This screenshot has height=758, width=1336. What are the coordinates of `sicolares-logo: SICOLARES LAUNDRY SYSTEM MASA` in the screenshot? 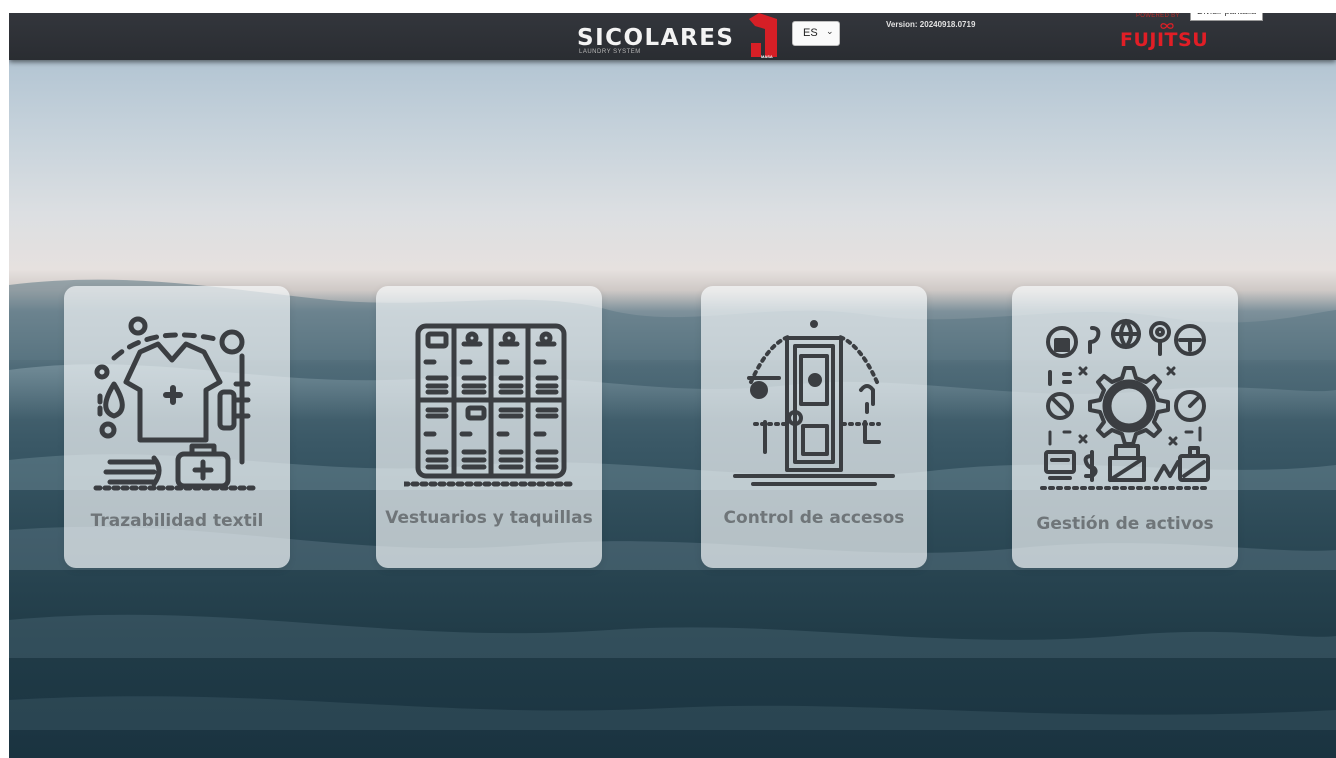 It's located at (677, 36).